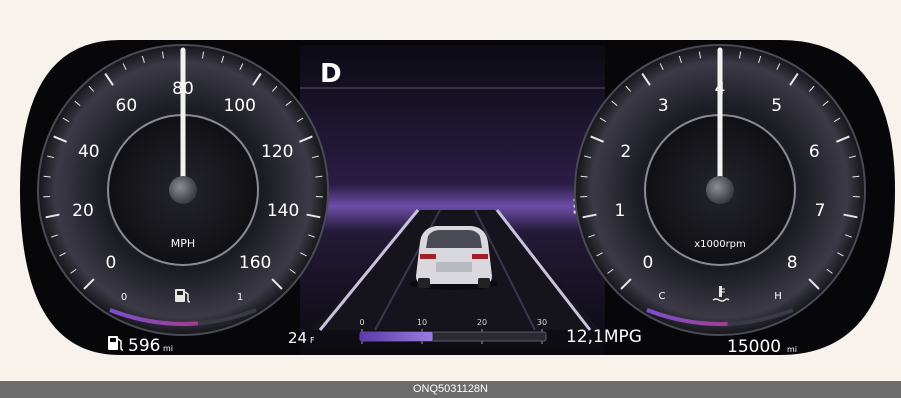 The image size is (901, 398). Describe the element at coordinates (168, 348) in the screenshot. I see `range-unit: mi` at that location.